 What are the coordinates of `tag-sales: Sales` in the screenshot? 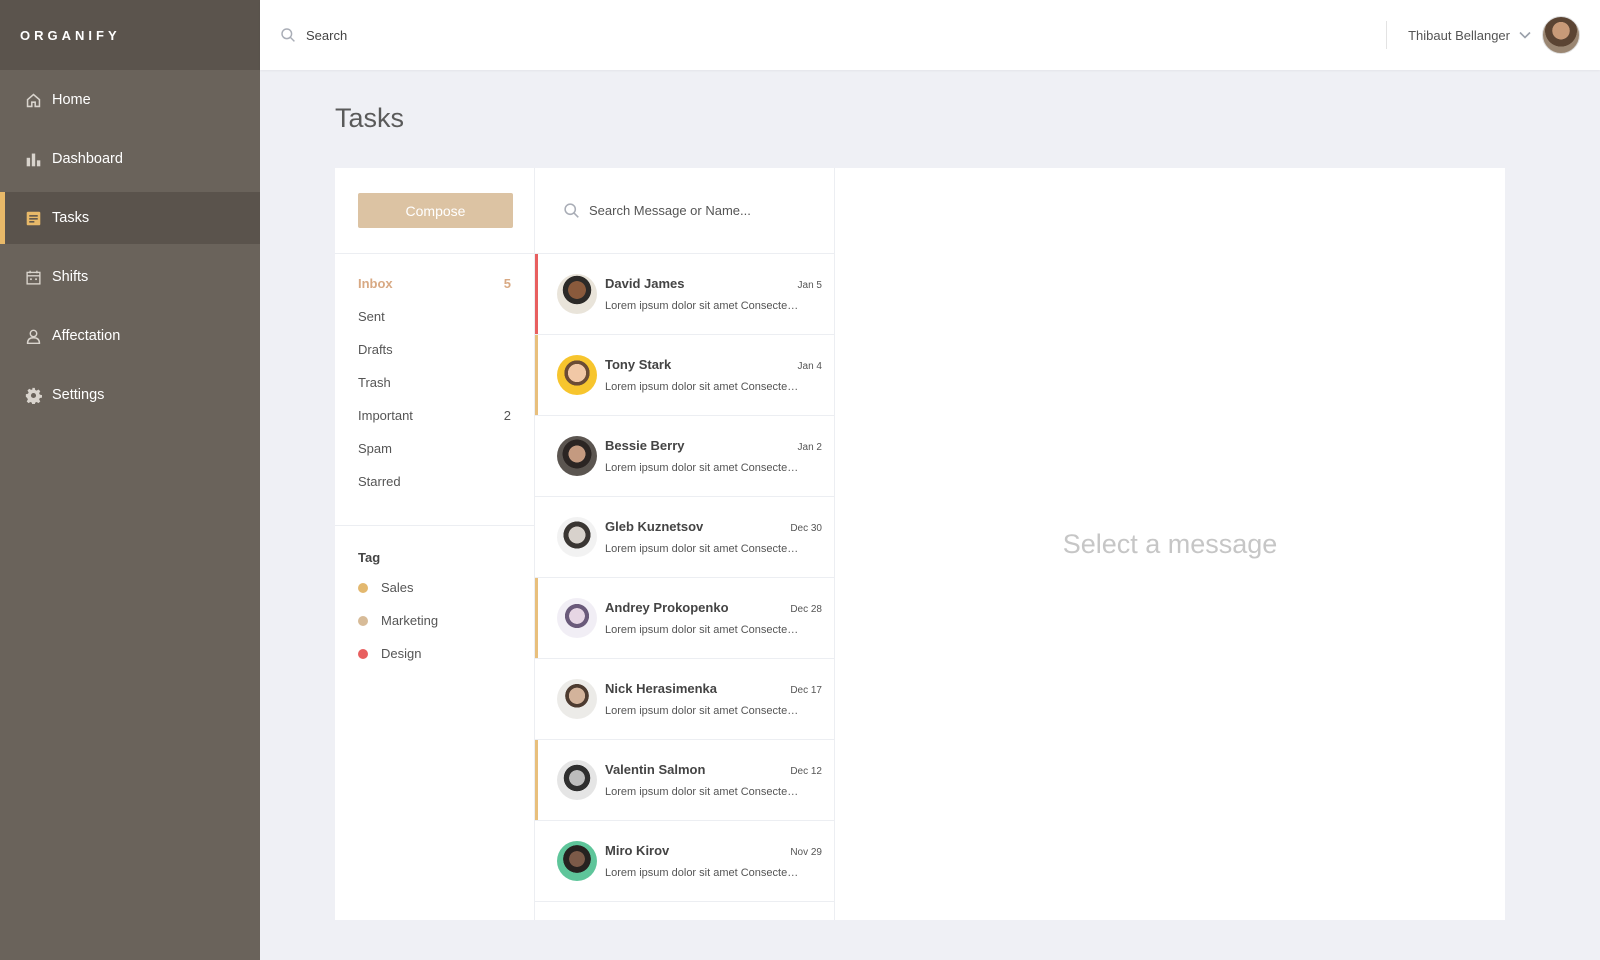 It's located at (434, 596).